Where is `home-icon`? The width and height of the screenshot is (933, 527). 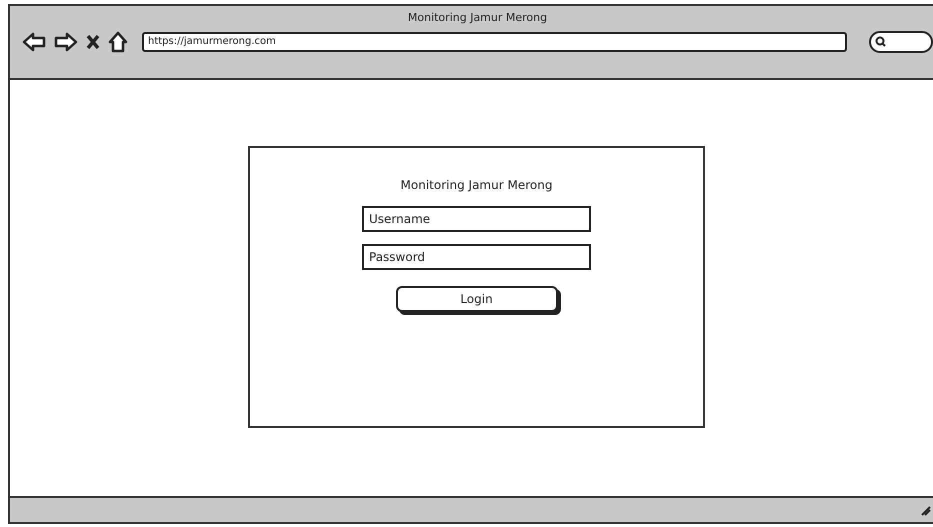
home-icon is located at coordinates (118, 41).